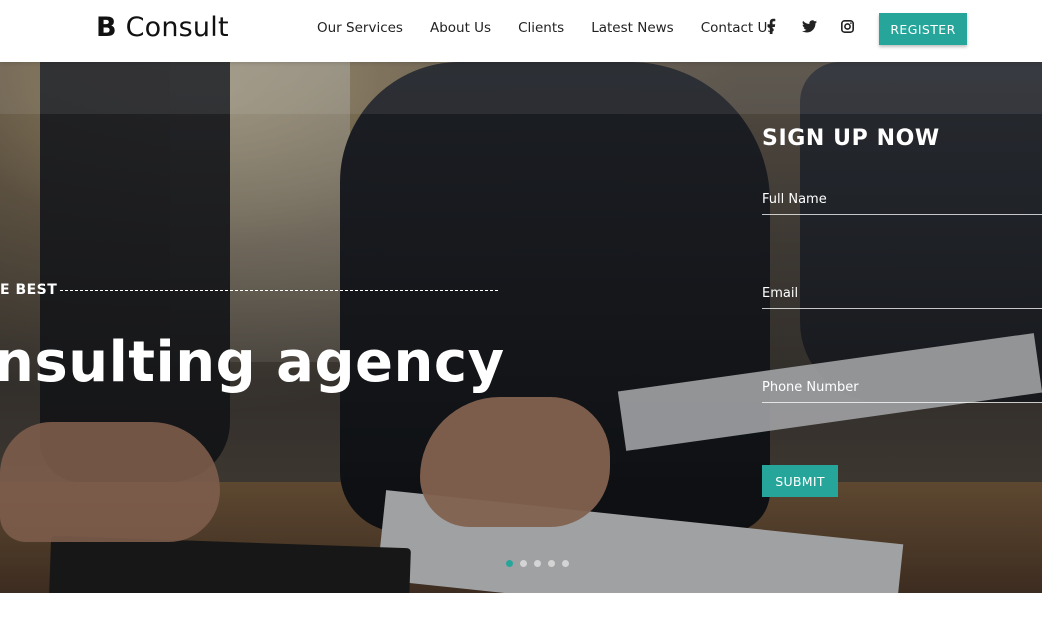 This screenshot has height=625, width=1042. What do you see at coordinates (632, 28) in the screenshot?
I see `nav-latest-news: Latest News` at bounding box center [632, 28].